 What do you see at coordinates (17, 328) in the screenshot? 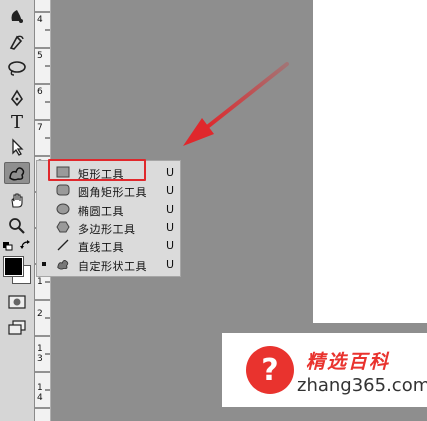
I see `screen-mode-icon` at bounding box center [17, 328].